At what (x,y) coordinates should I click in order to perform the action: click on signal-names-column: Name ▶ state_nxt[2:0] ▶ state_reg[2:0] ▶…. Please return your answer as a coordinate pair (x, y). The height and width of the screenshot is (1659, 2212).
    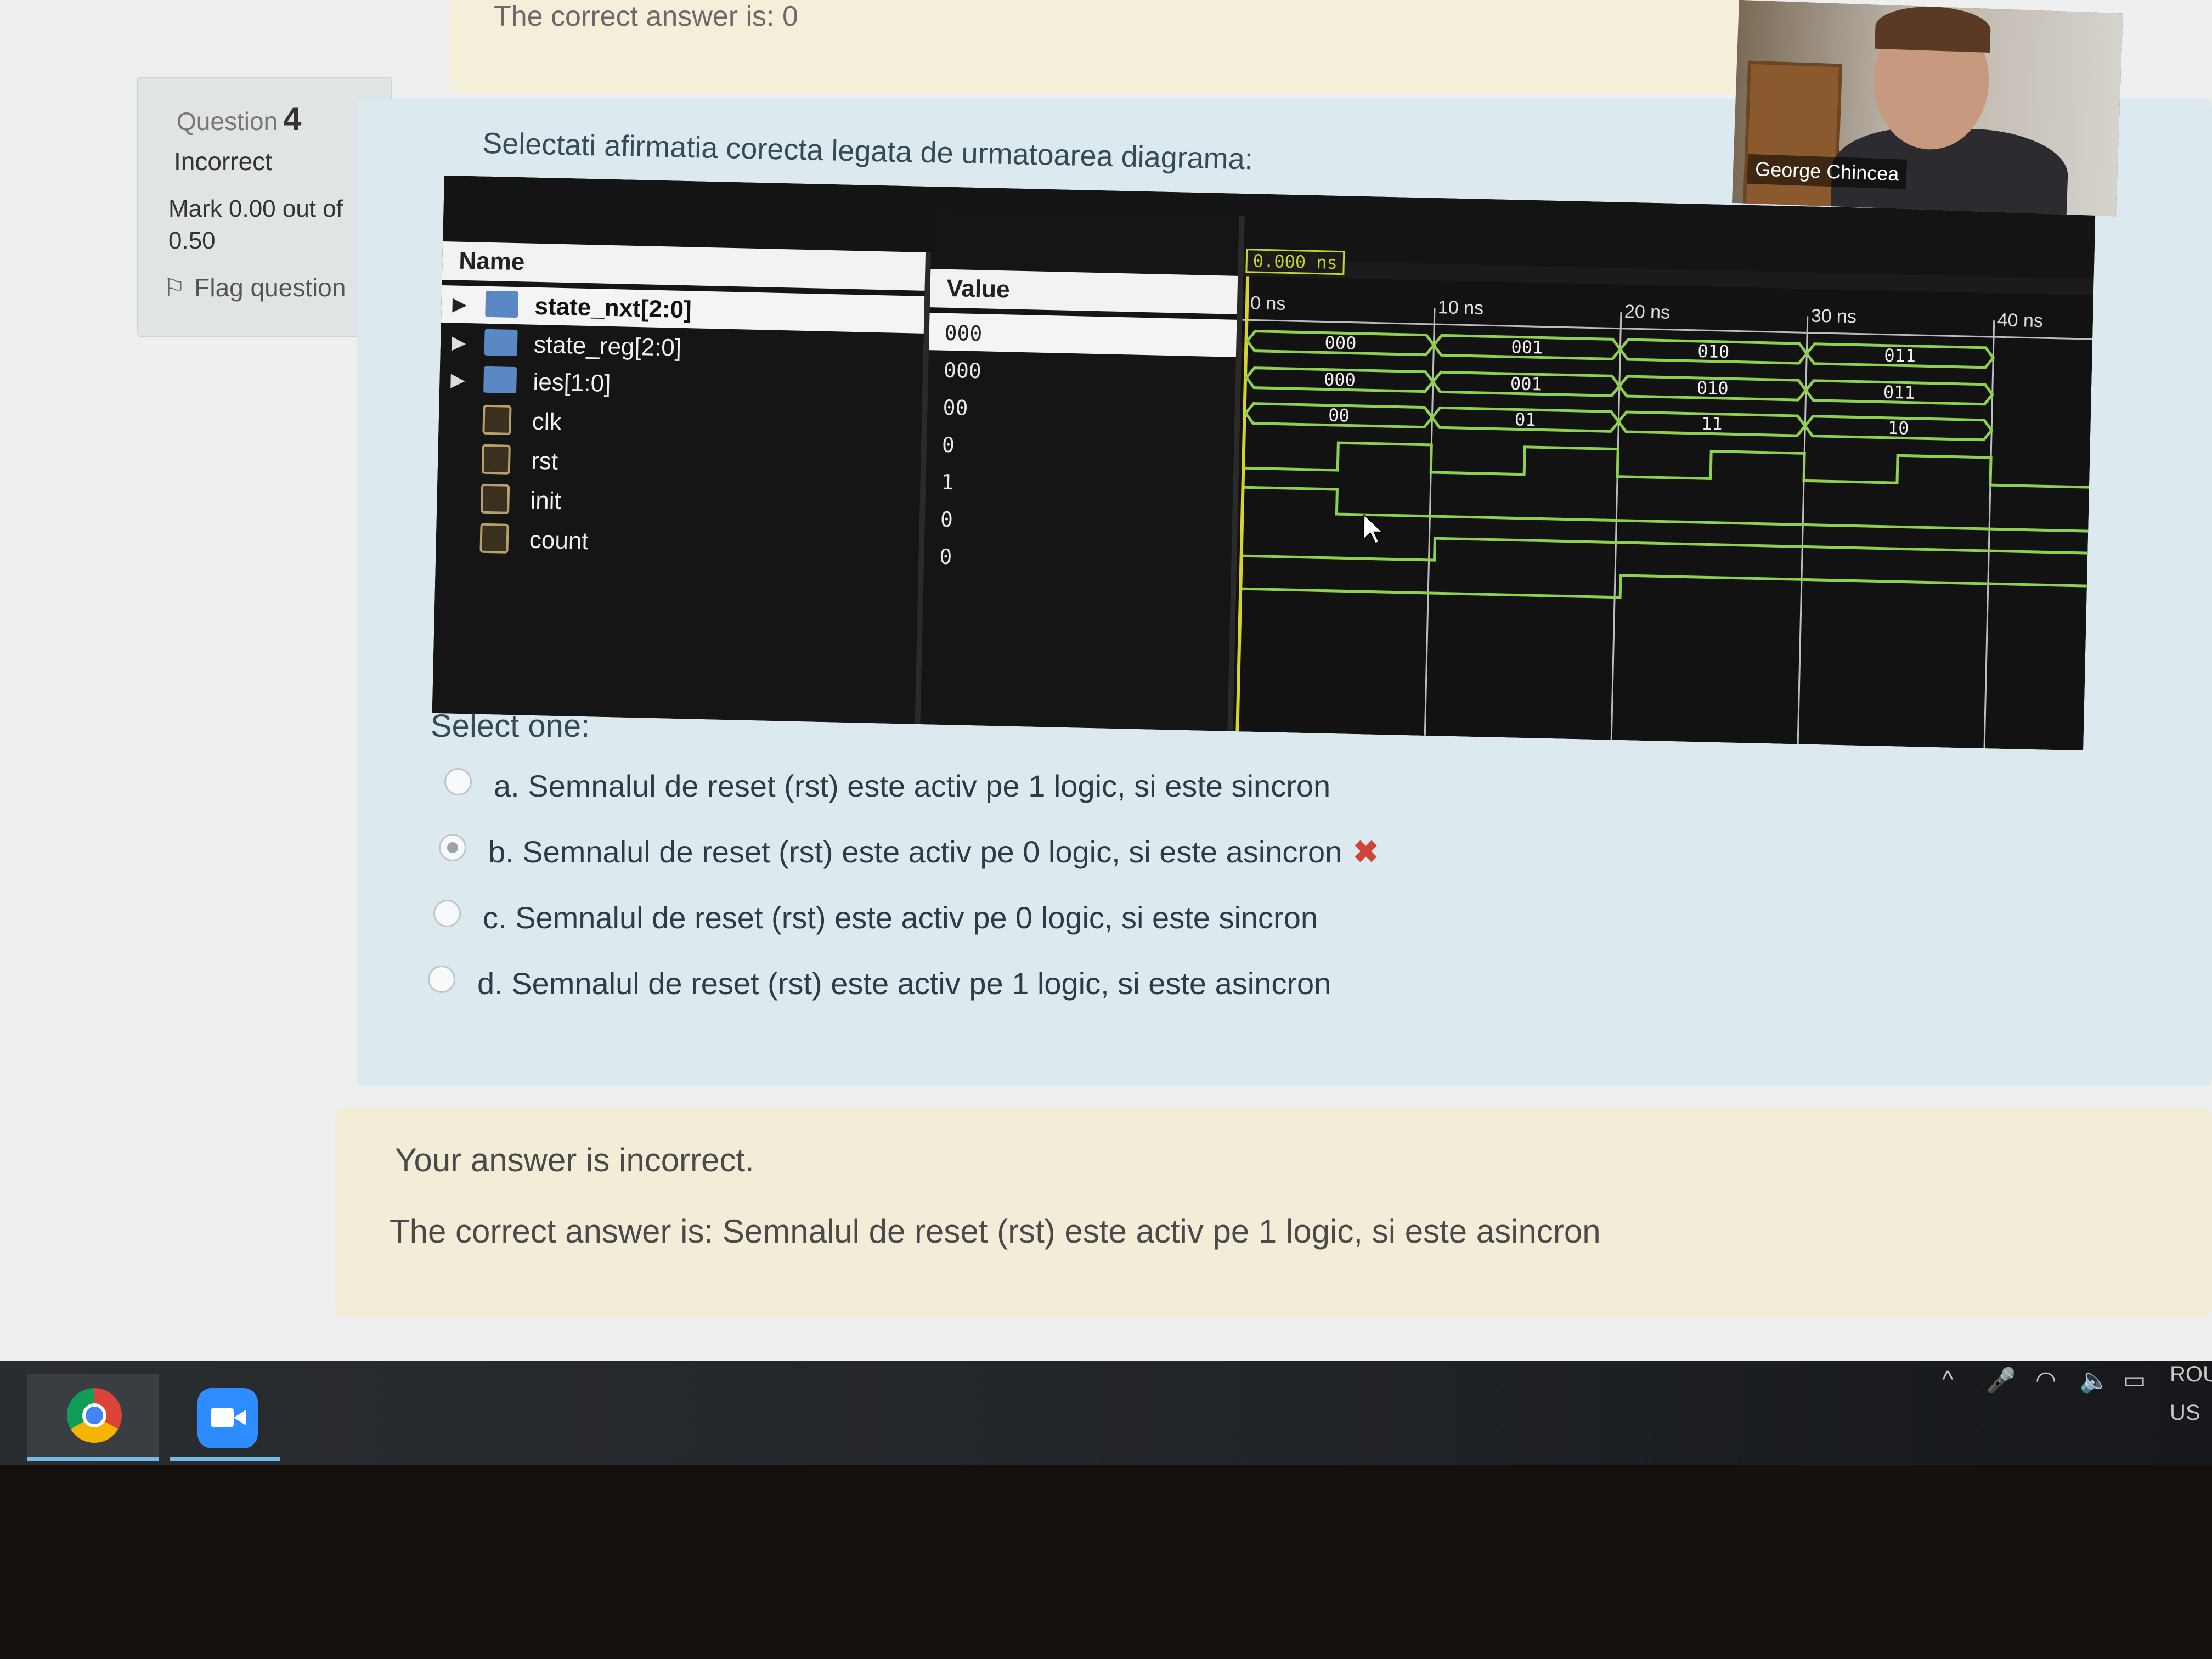
    Looking at the image, I should click on (682, 483).